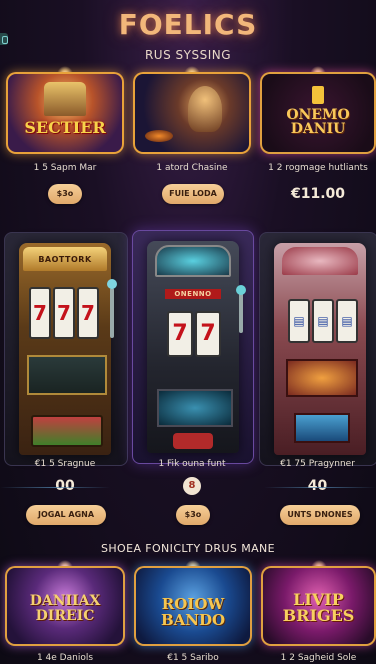 The height and width of the screenshot is (664, 376). Describe the element at coordinates (193, 294) in the screenshot. I see `machine-sign: ONENNO` at that location.